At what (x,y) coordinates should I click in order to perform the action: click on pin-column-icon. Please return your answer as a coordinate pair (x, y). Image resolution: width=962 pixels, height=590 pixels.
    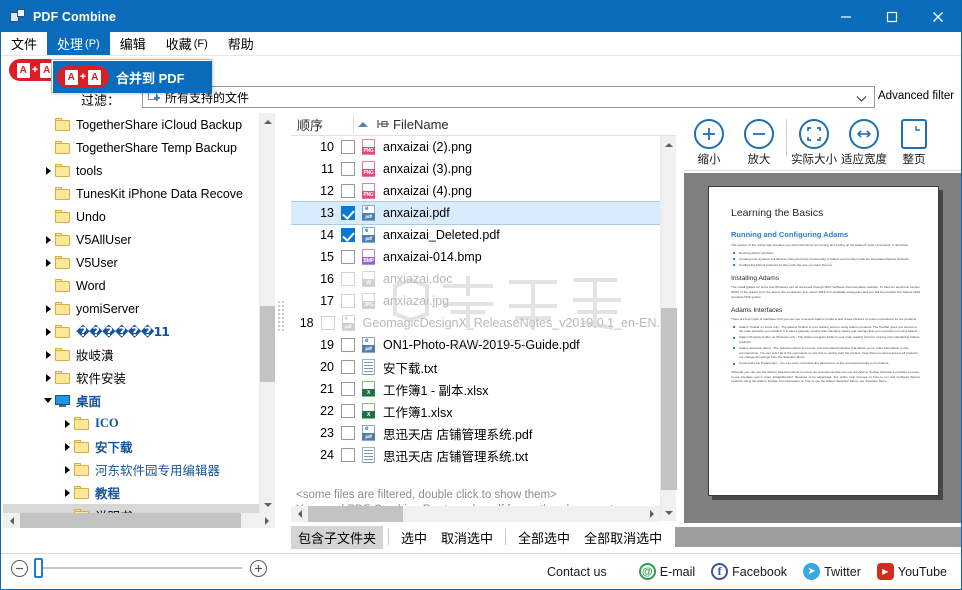
    Looking at the image, I should click on (383, 124).